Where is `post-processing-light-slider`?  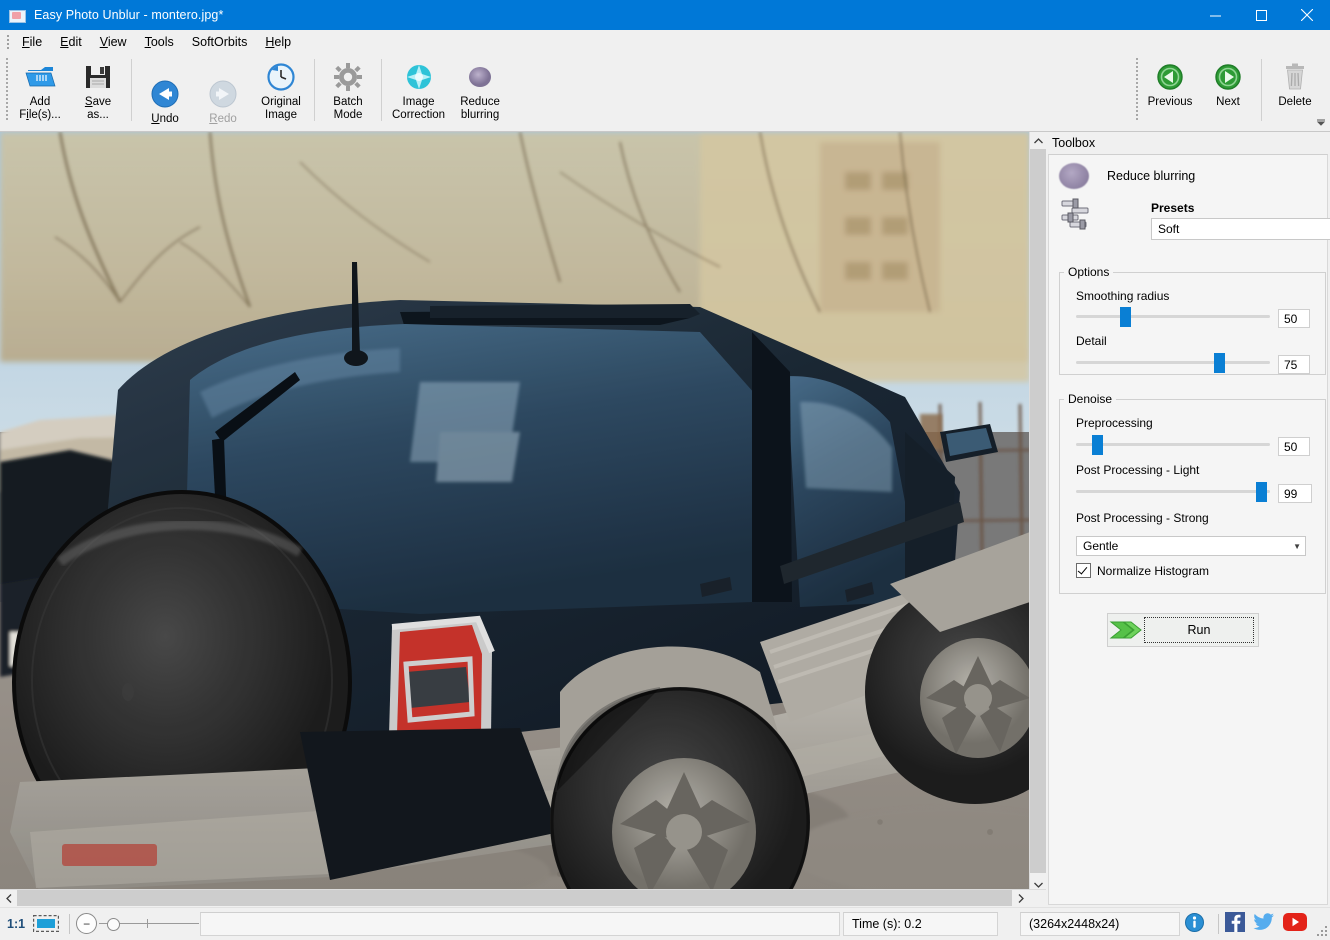
post-processing-light-slider is located at coordinates (1173, 492).